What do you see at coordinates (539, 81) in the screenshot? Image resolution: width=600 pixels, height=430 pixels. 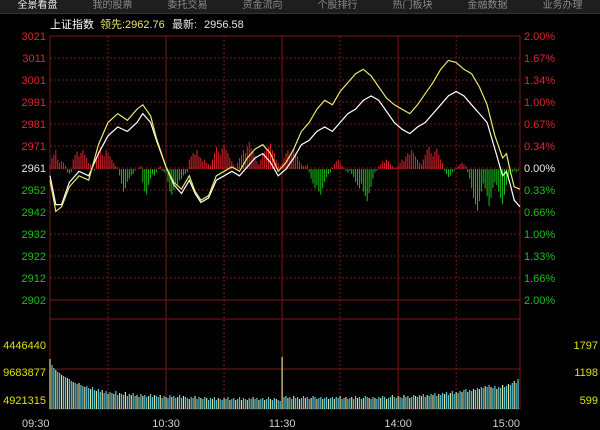 I see `pct-tick-label: 1.34%` at bounding box center [539, 81].